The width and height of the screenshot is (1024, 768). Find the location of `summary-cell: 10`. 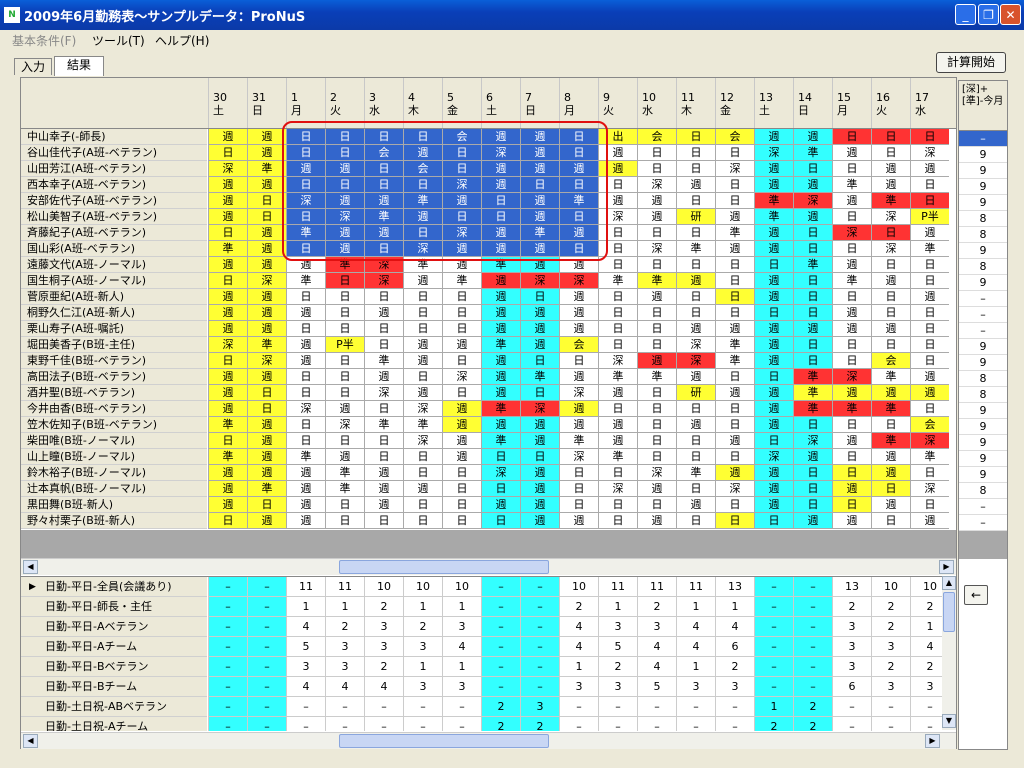

summary-cell: 10 is located at coordinates (578, 587).